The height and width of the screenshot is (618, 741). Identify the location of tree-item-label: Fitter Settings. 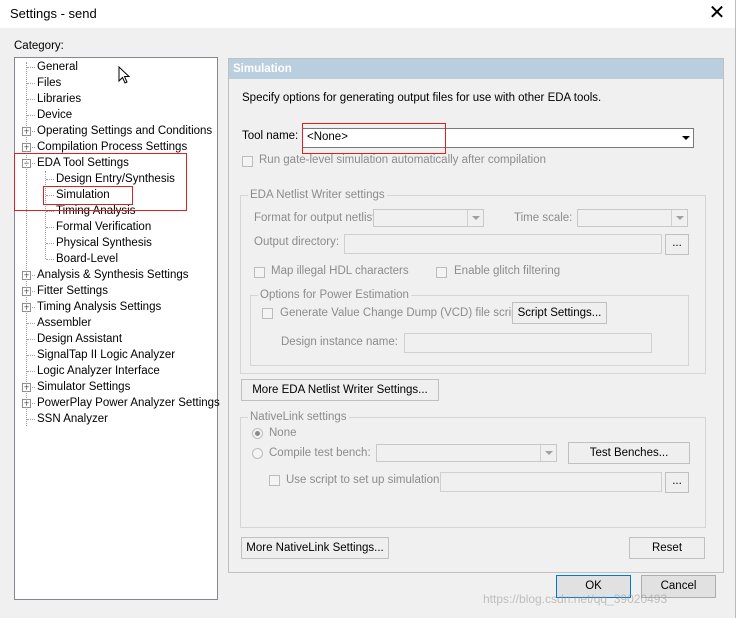
(72, 291).